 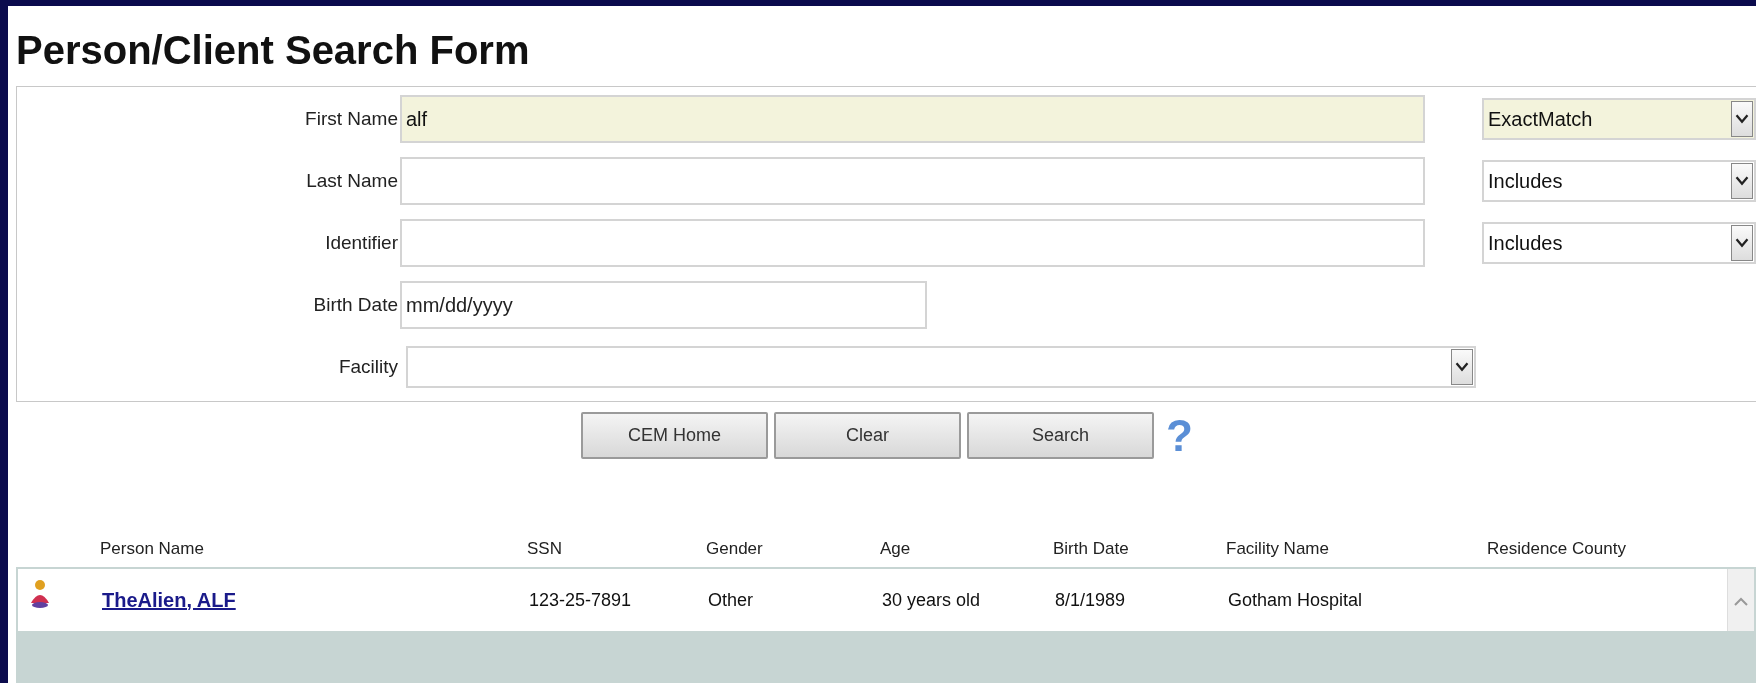 I want to click on column-header: Person Name, so click(x=152, y=549).